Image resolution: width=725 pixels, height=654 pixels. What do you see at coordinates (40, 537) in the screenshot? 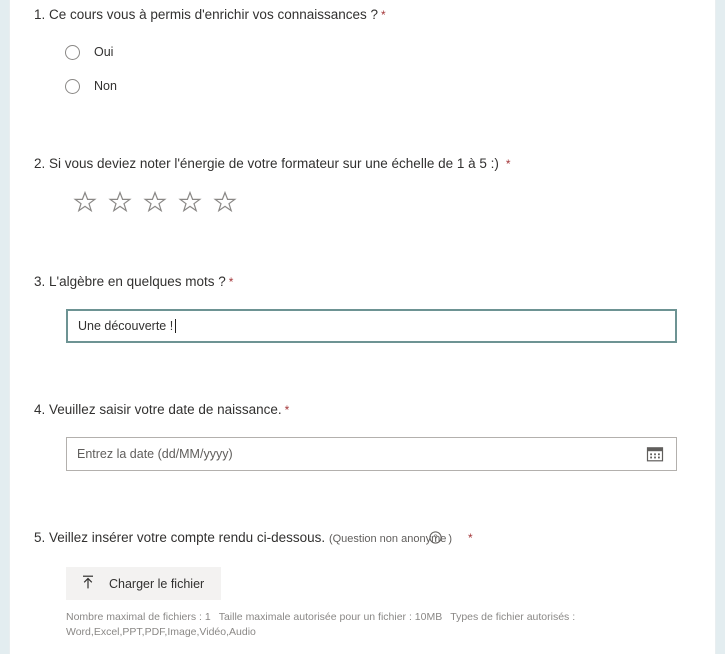
I see `question-5-number: 5.` at bounding box center [40, 537].